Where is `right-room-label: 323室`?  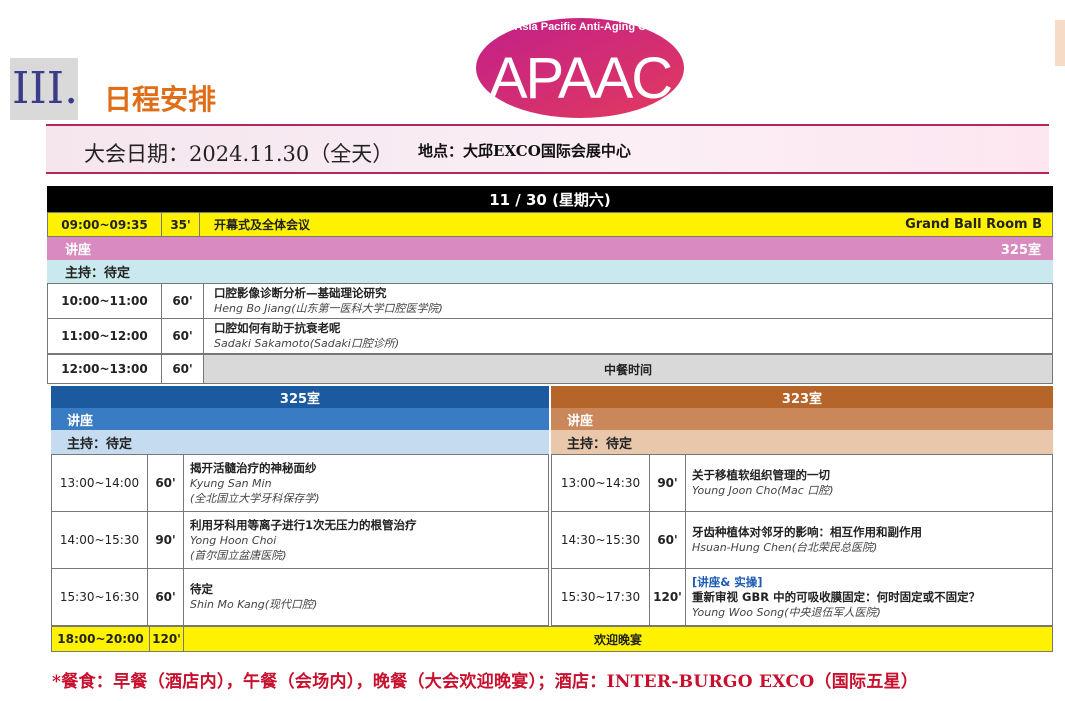 right-room-label: 323室 is located at coordinates (802, 399).